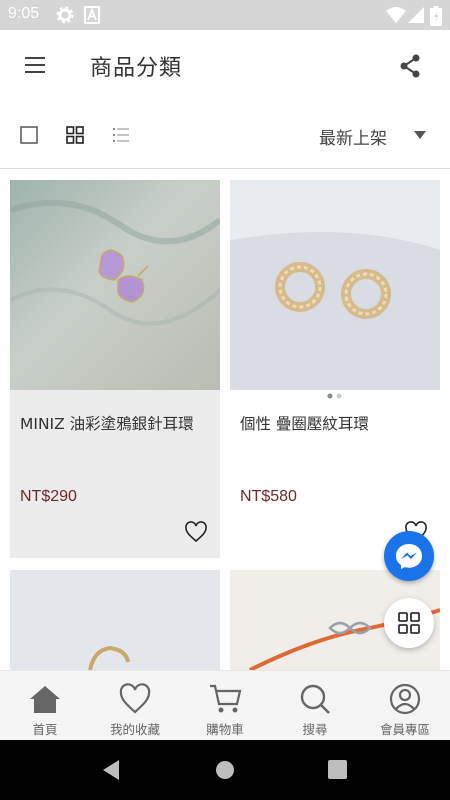  Describe the element at coordinates (121, 135) in the screenshot. I see `list-view-icon` at that location.